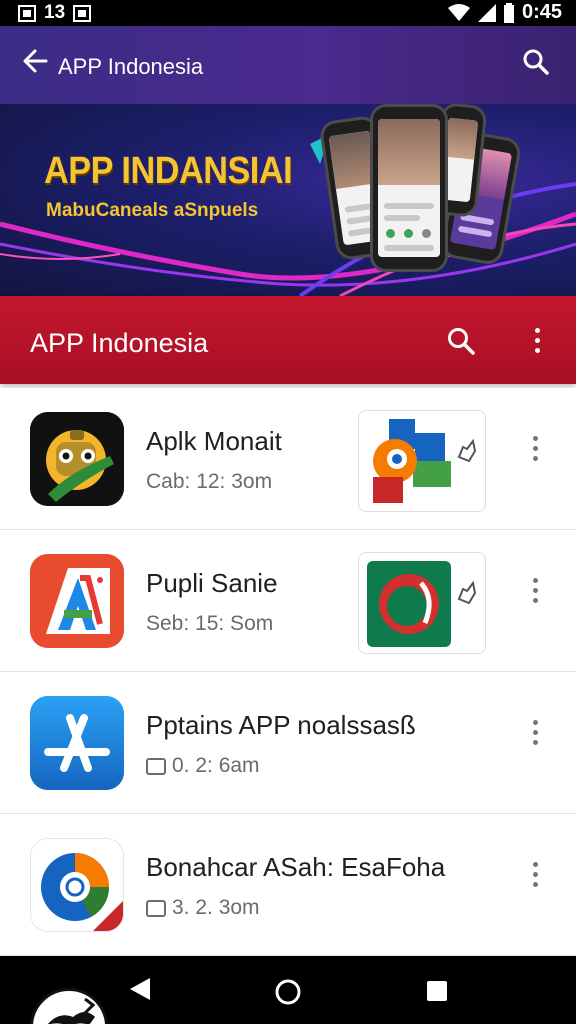 This screenshot has width=576, height=1024. What do you see at coordinates (541, 12) in the screenshot?
I see `status-time: 0:45` at bounding box center [541, 12].